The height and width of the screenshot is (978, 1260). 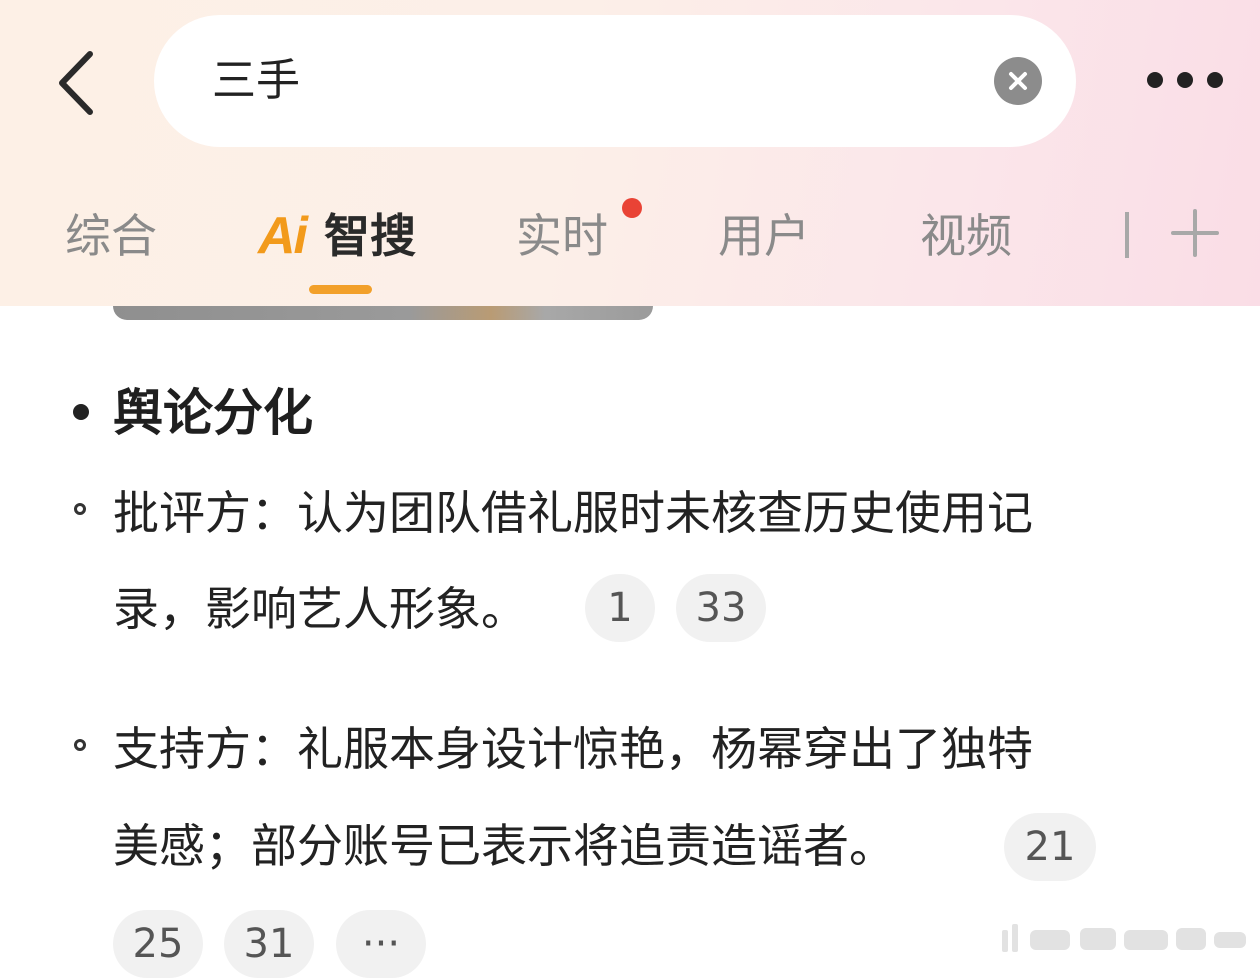 What do you see at coordinates (620, 608) in the screenshot?
I see `citation-badge: 1` at bounding box center [620, 608].